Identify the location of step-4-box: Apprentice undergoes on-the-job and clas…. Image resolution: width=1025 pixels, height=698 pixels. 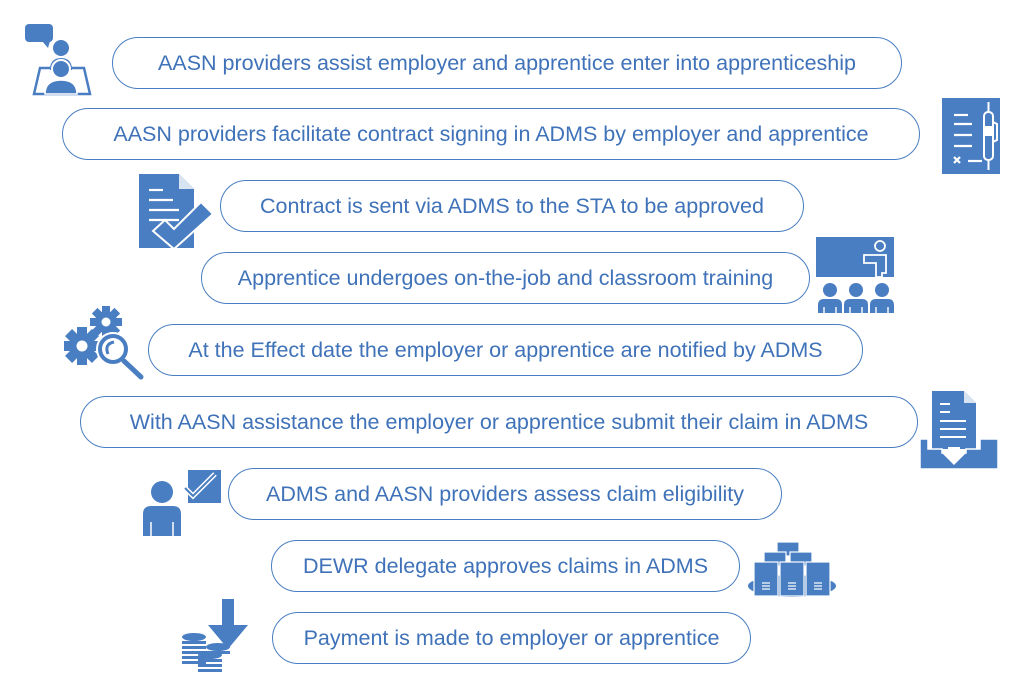
(505, 278).